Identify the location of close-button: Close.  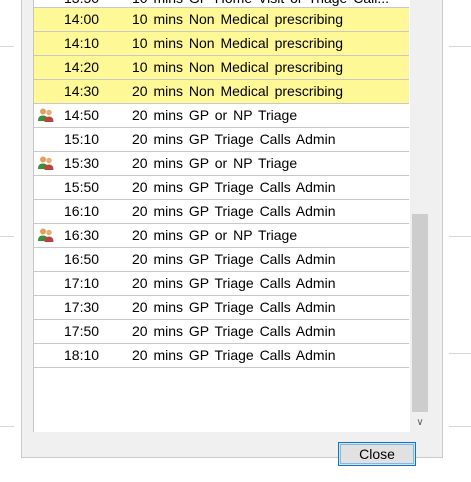
(377, 454).